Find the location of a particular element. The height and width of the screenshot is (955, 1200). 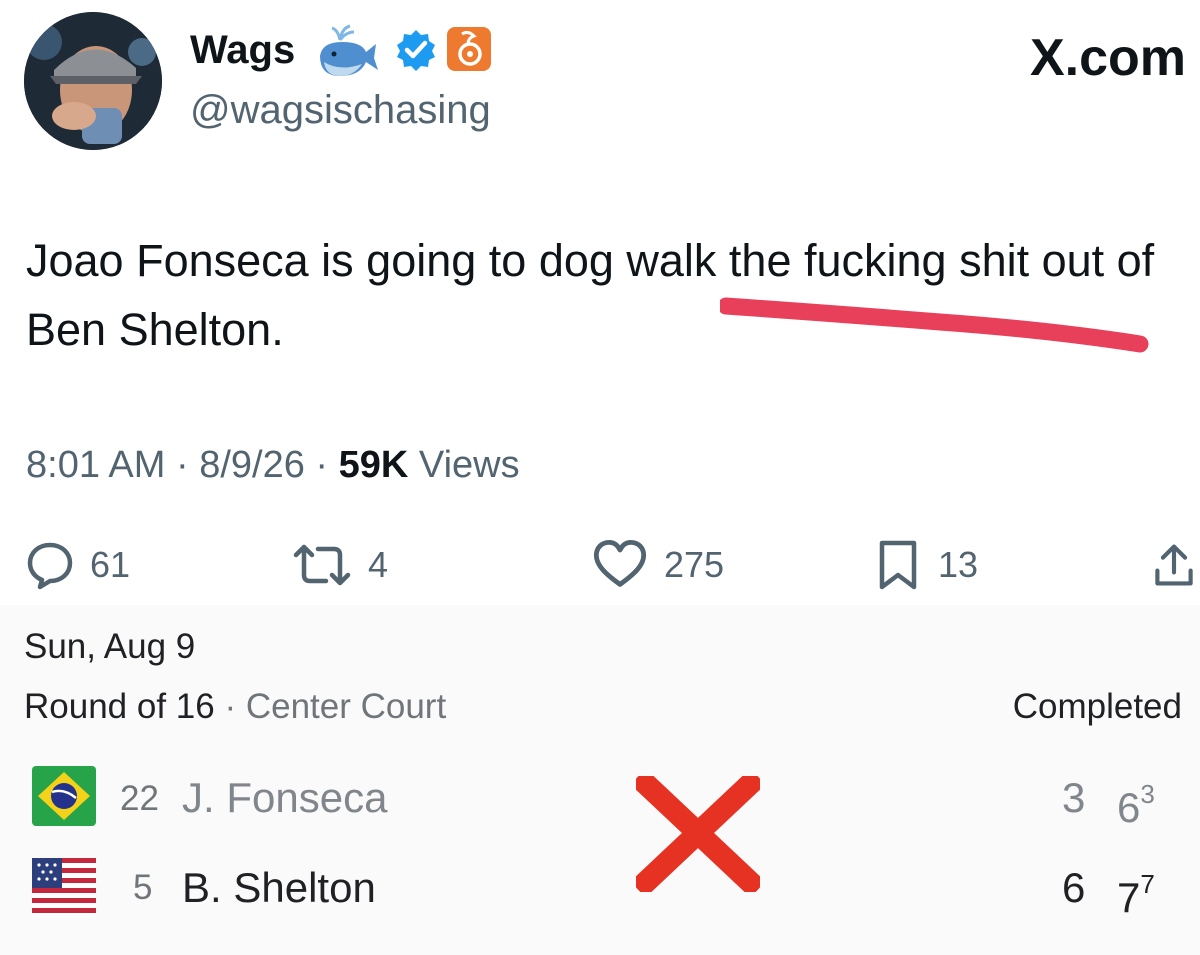

set-score: 63 is located at coordinates (1136, 803).